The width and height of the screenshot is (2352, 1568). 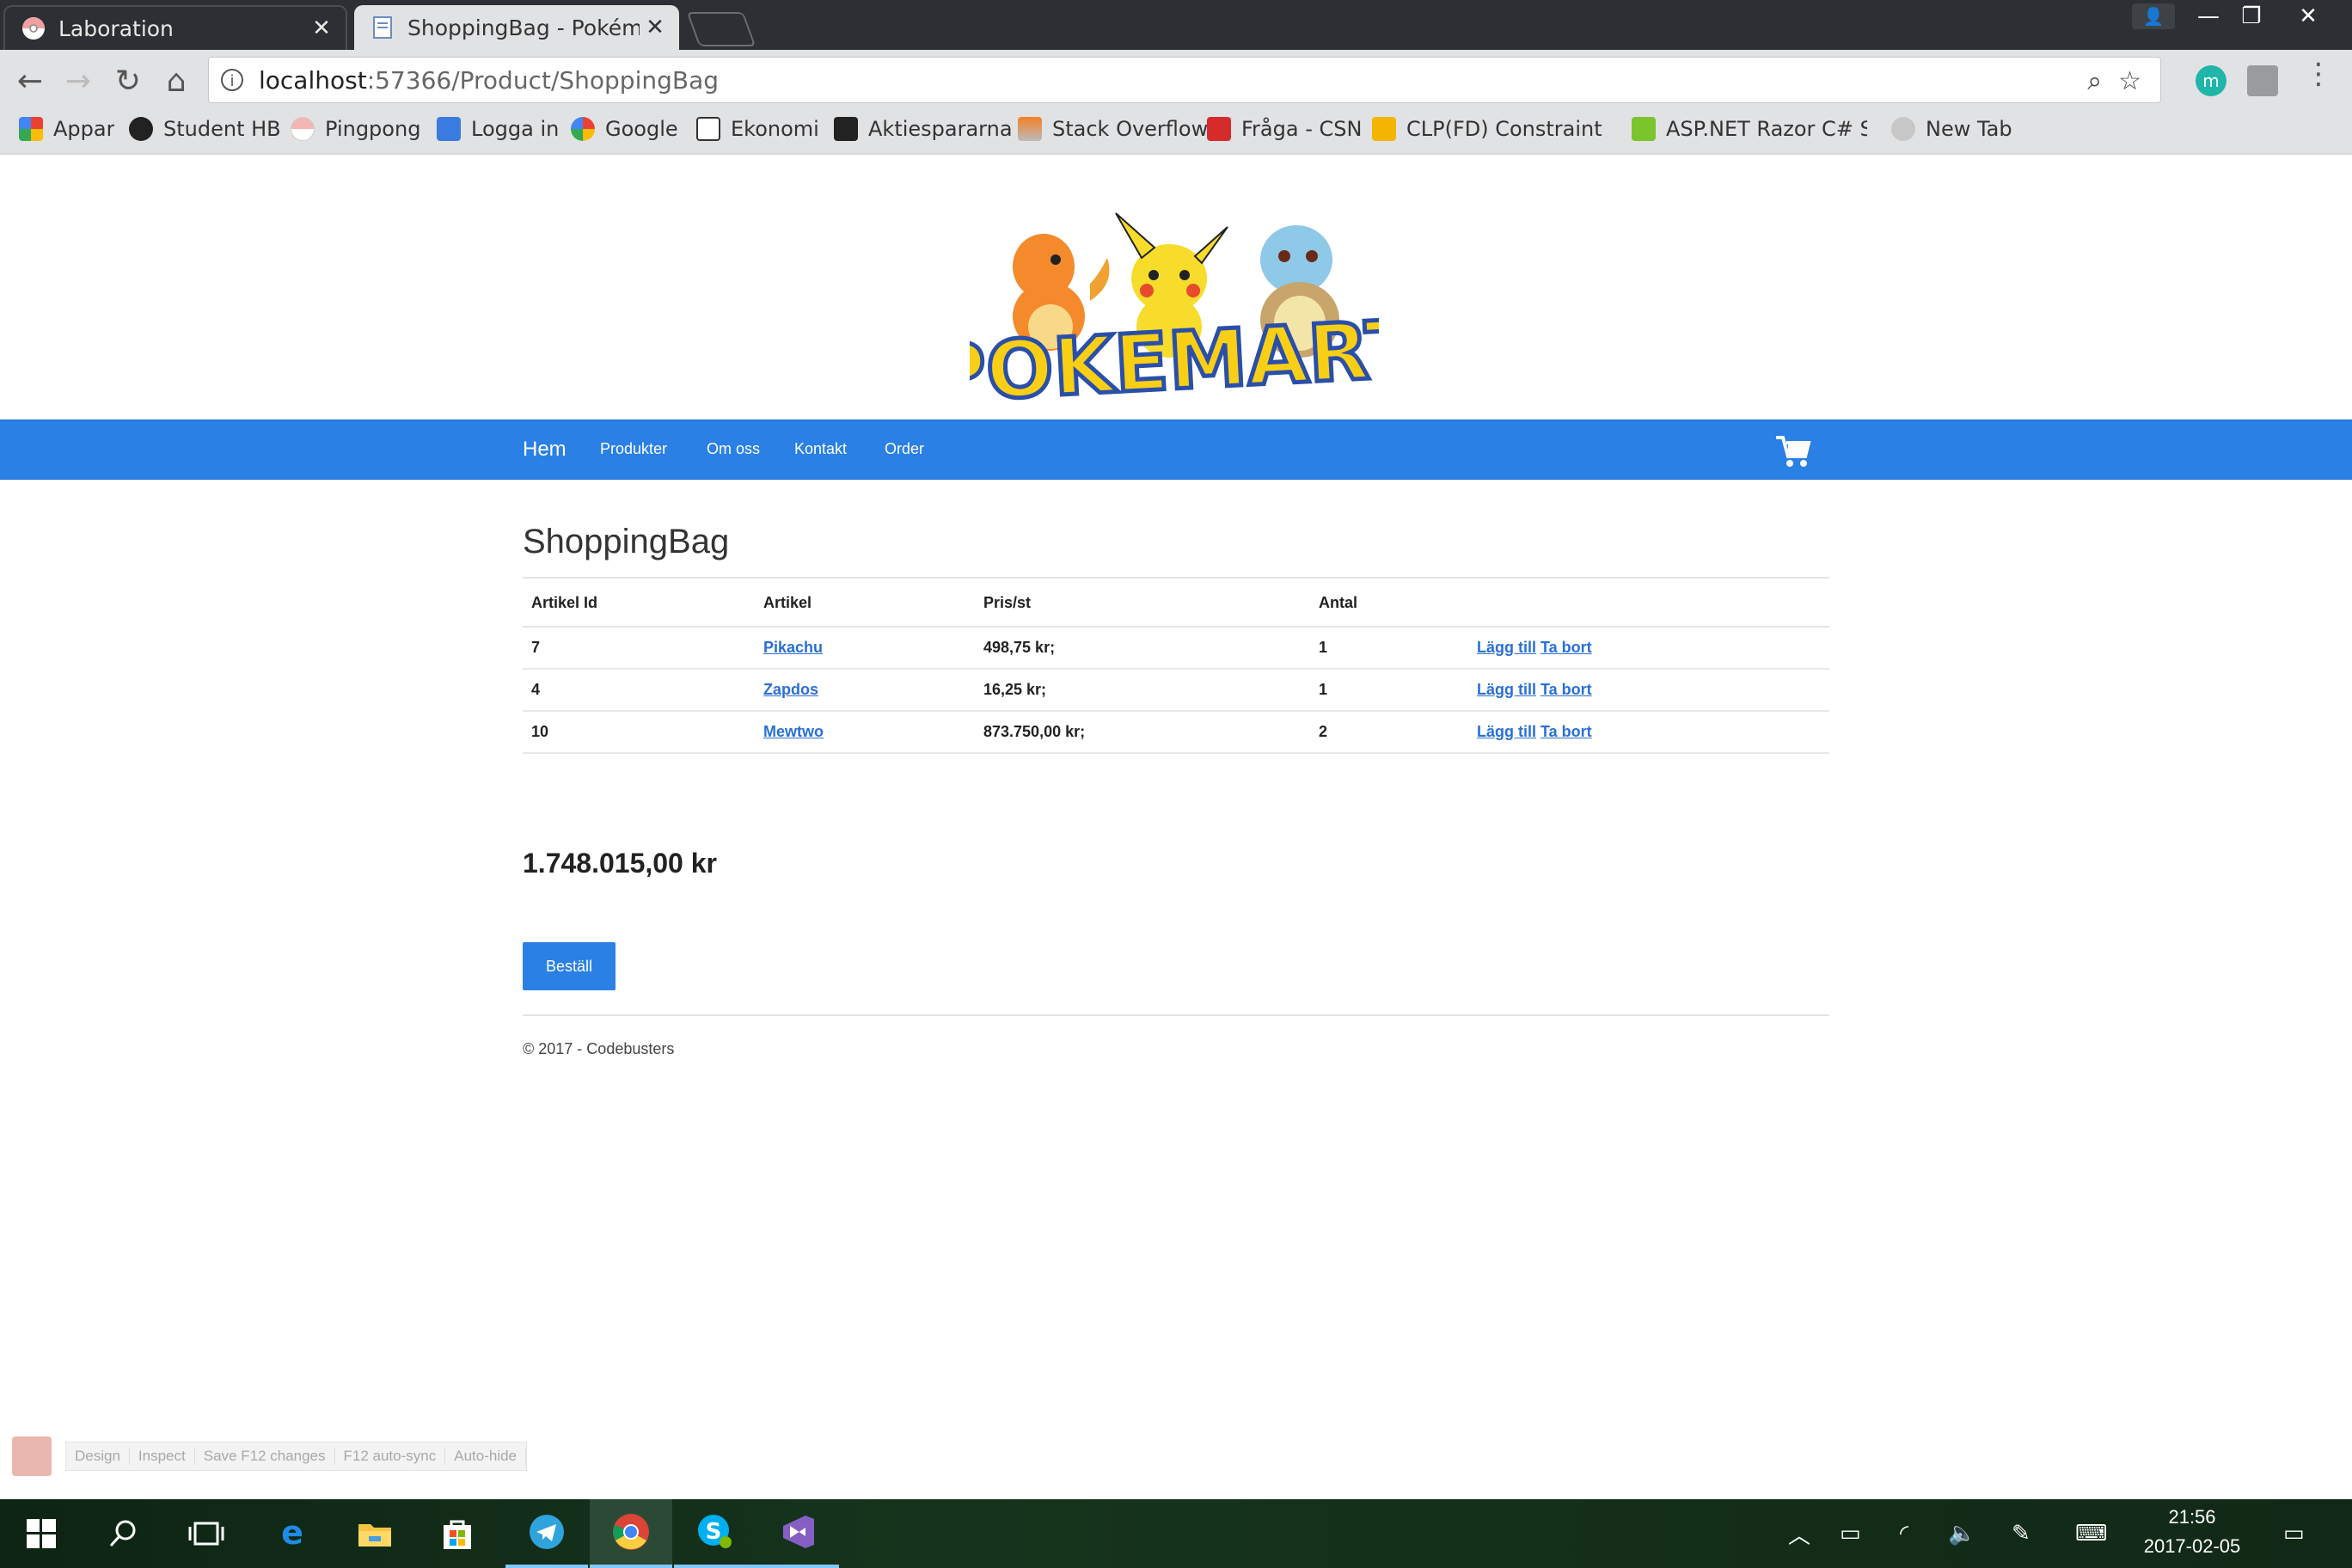 What do you see at coordinates (865, 603) in the screenshot?
I see `column-header: Artikel` at bounding box center [865, 603].